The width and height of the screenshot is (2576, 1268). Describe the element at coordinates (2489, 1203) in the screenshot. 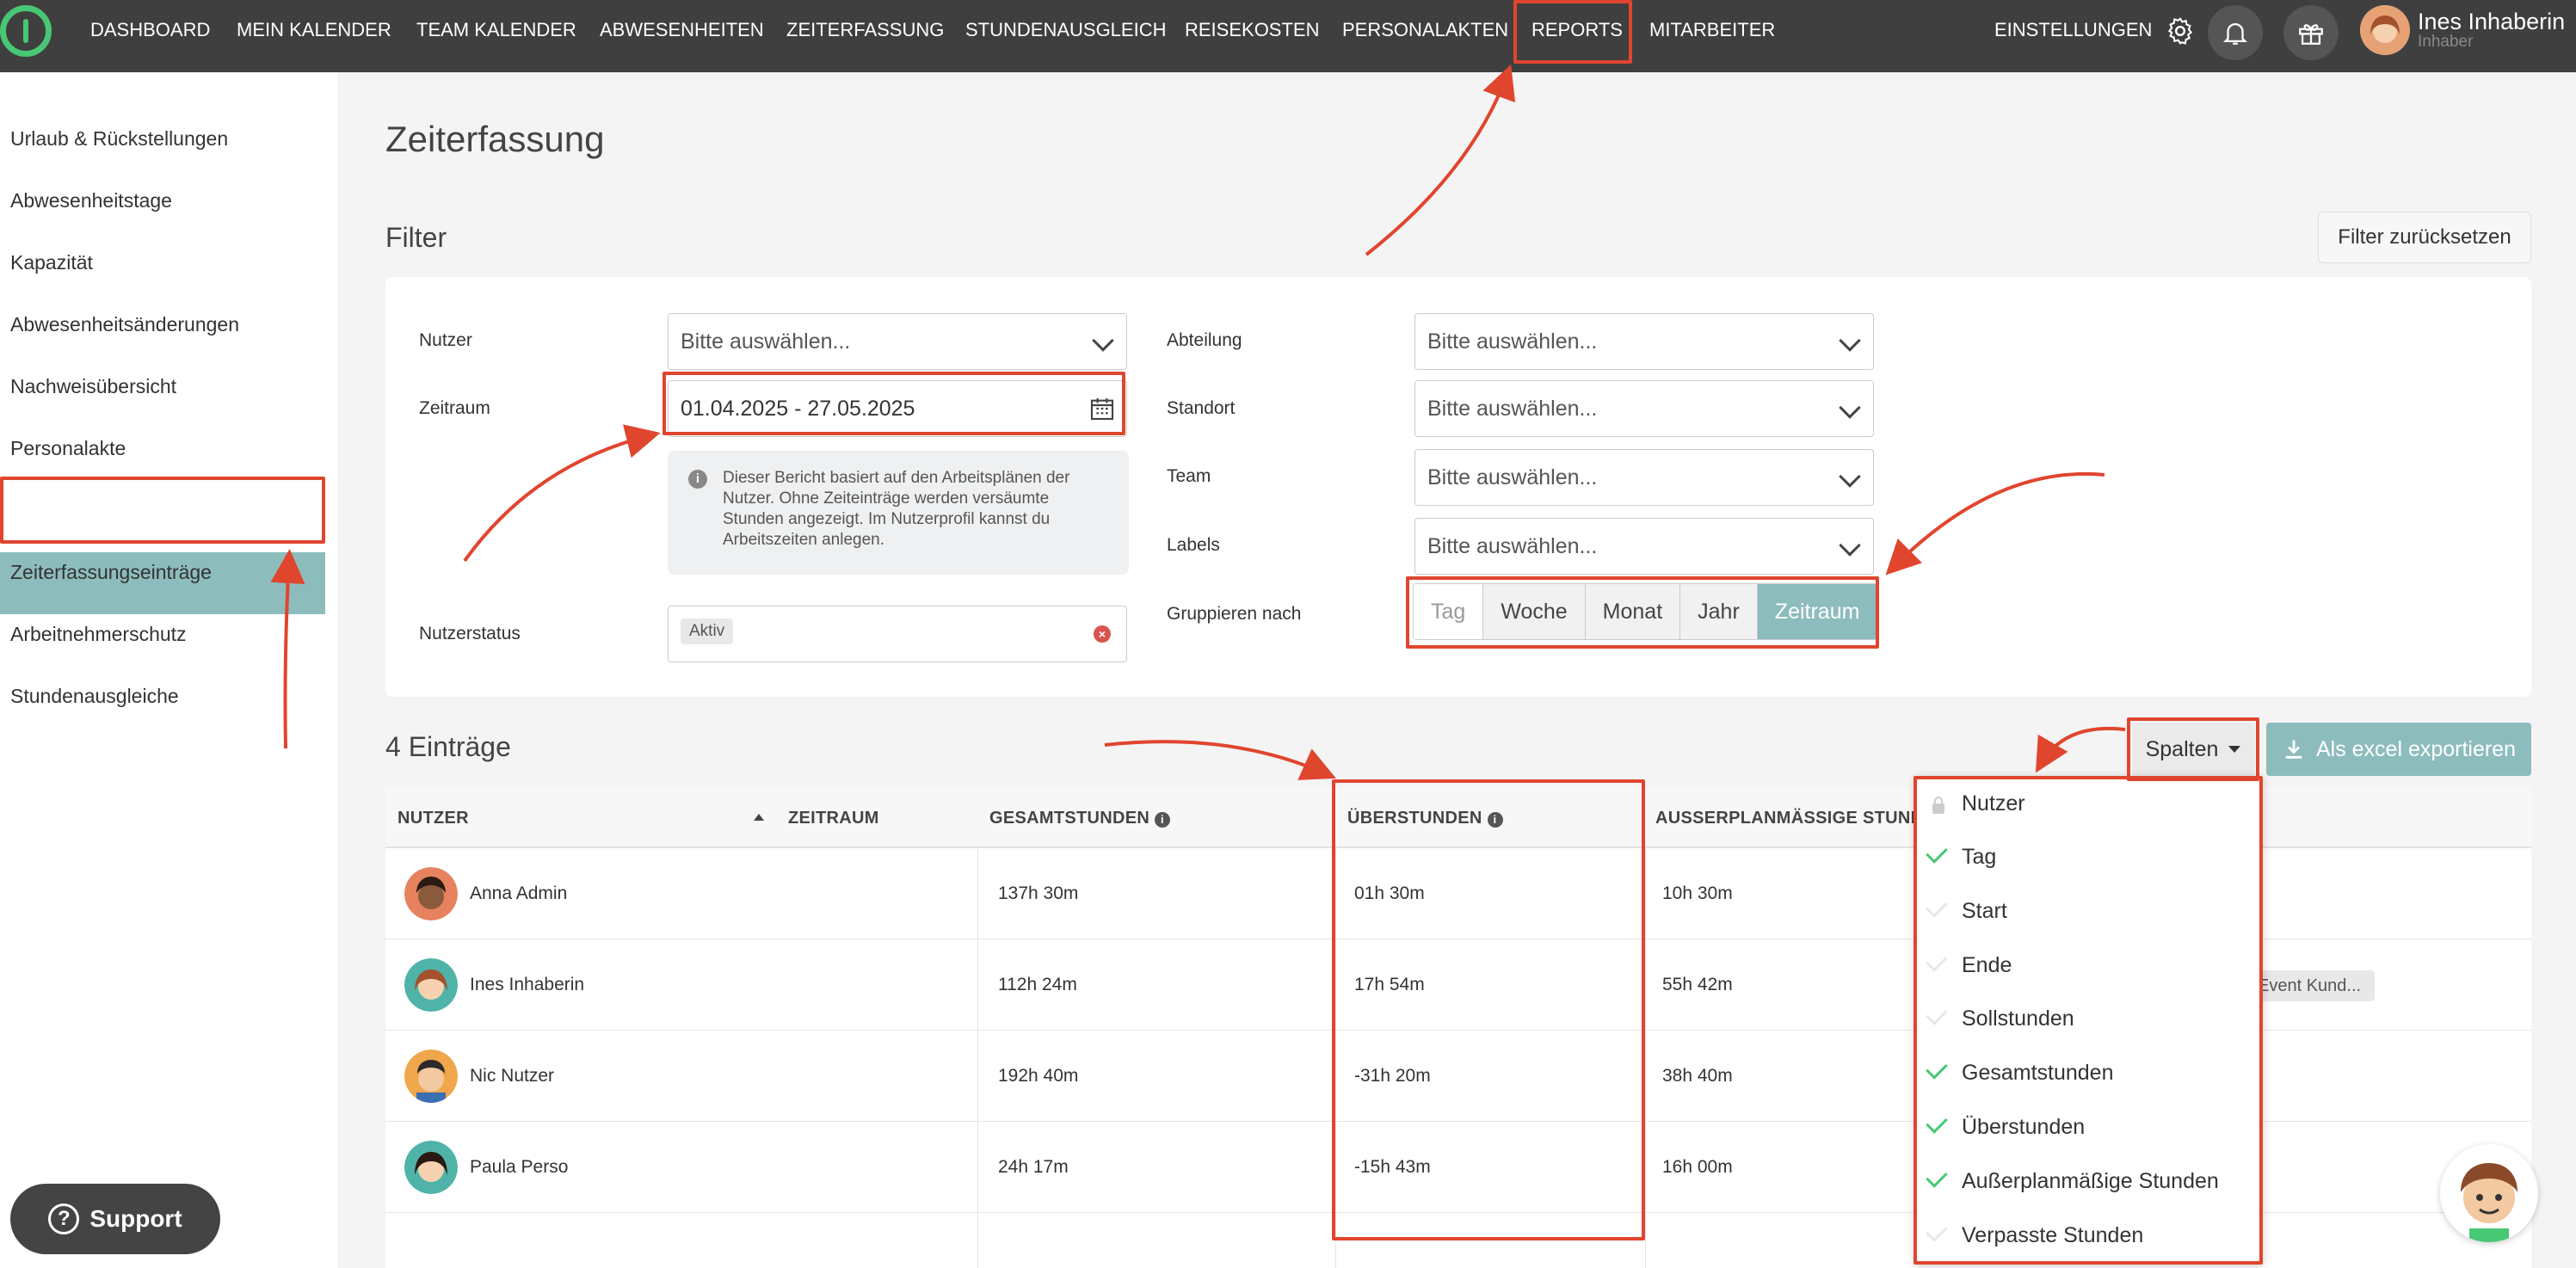

I see `assistant-avatar-icon` at that location.